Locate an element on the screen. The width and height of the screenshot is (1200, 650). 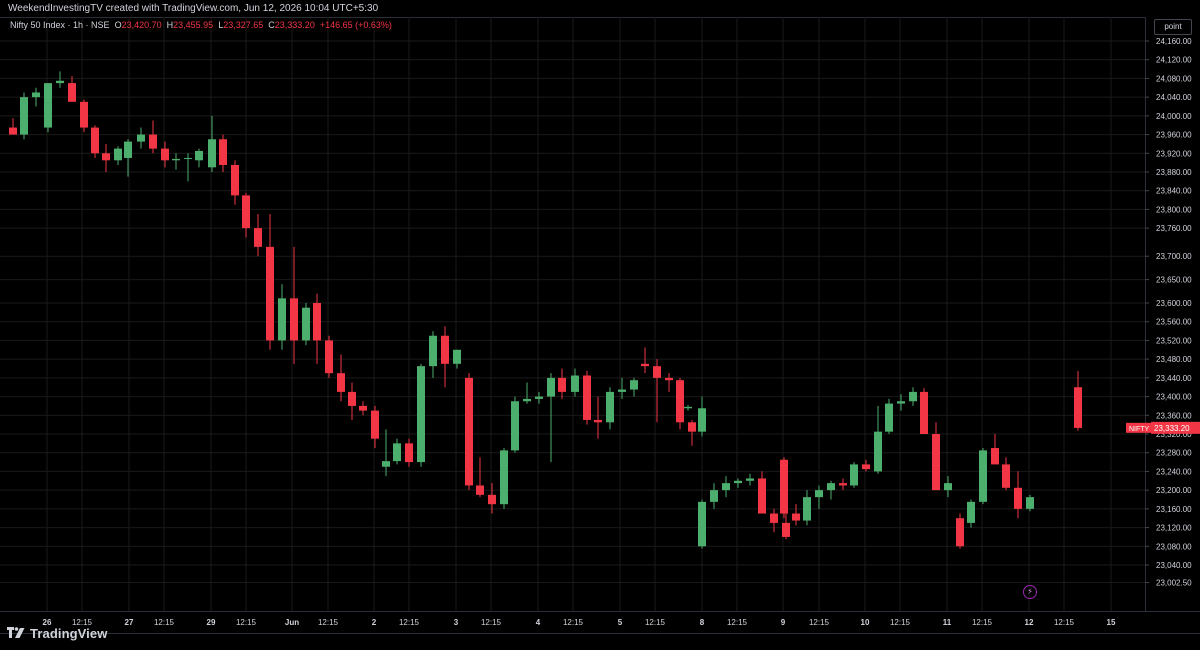
x-tick-label: 5 is located at coordinates (620, 622).